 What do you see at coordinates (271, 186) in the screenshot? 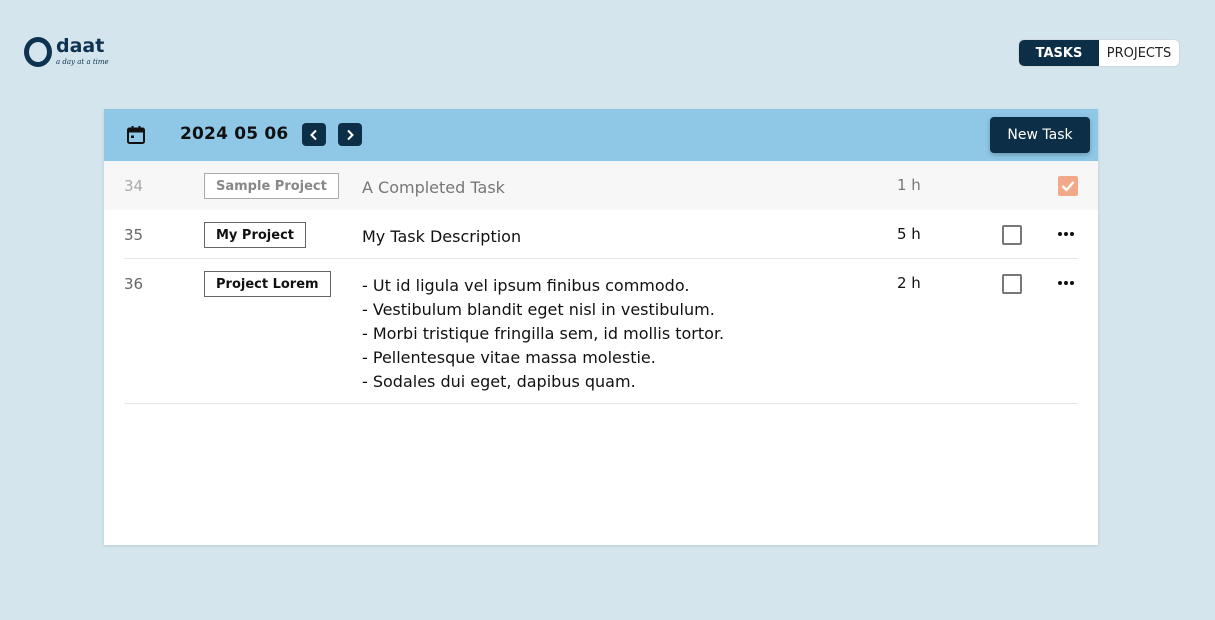
I see `project-tag: Sample Project` at bounding box center [271, 186].